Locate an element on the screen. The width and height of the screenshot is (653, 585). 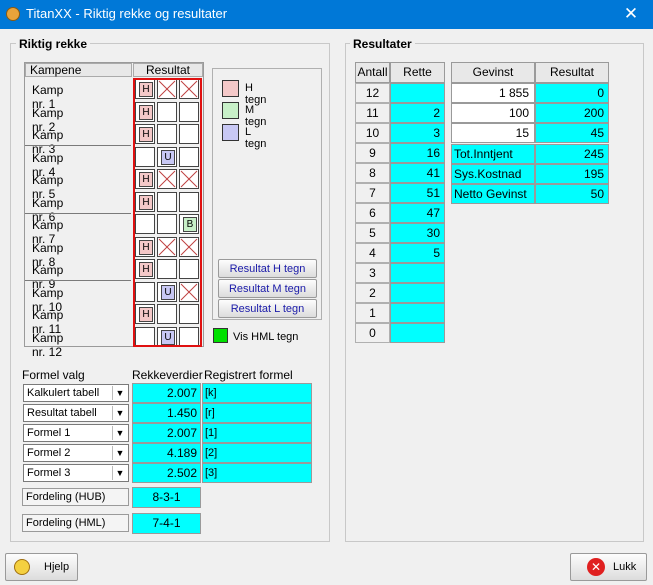
antall-cell: 3 is located at coordinates (372, 273).